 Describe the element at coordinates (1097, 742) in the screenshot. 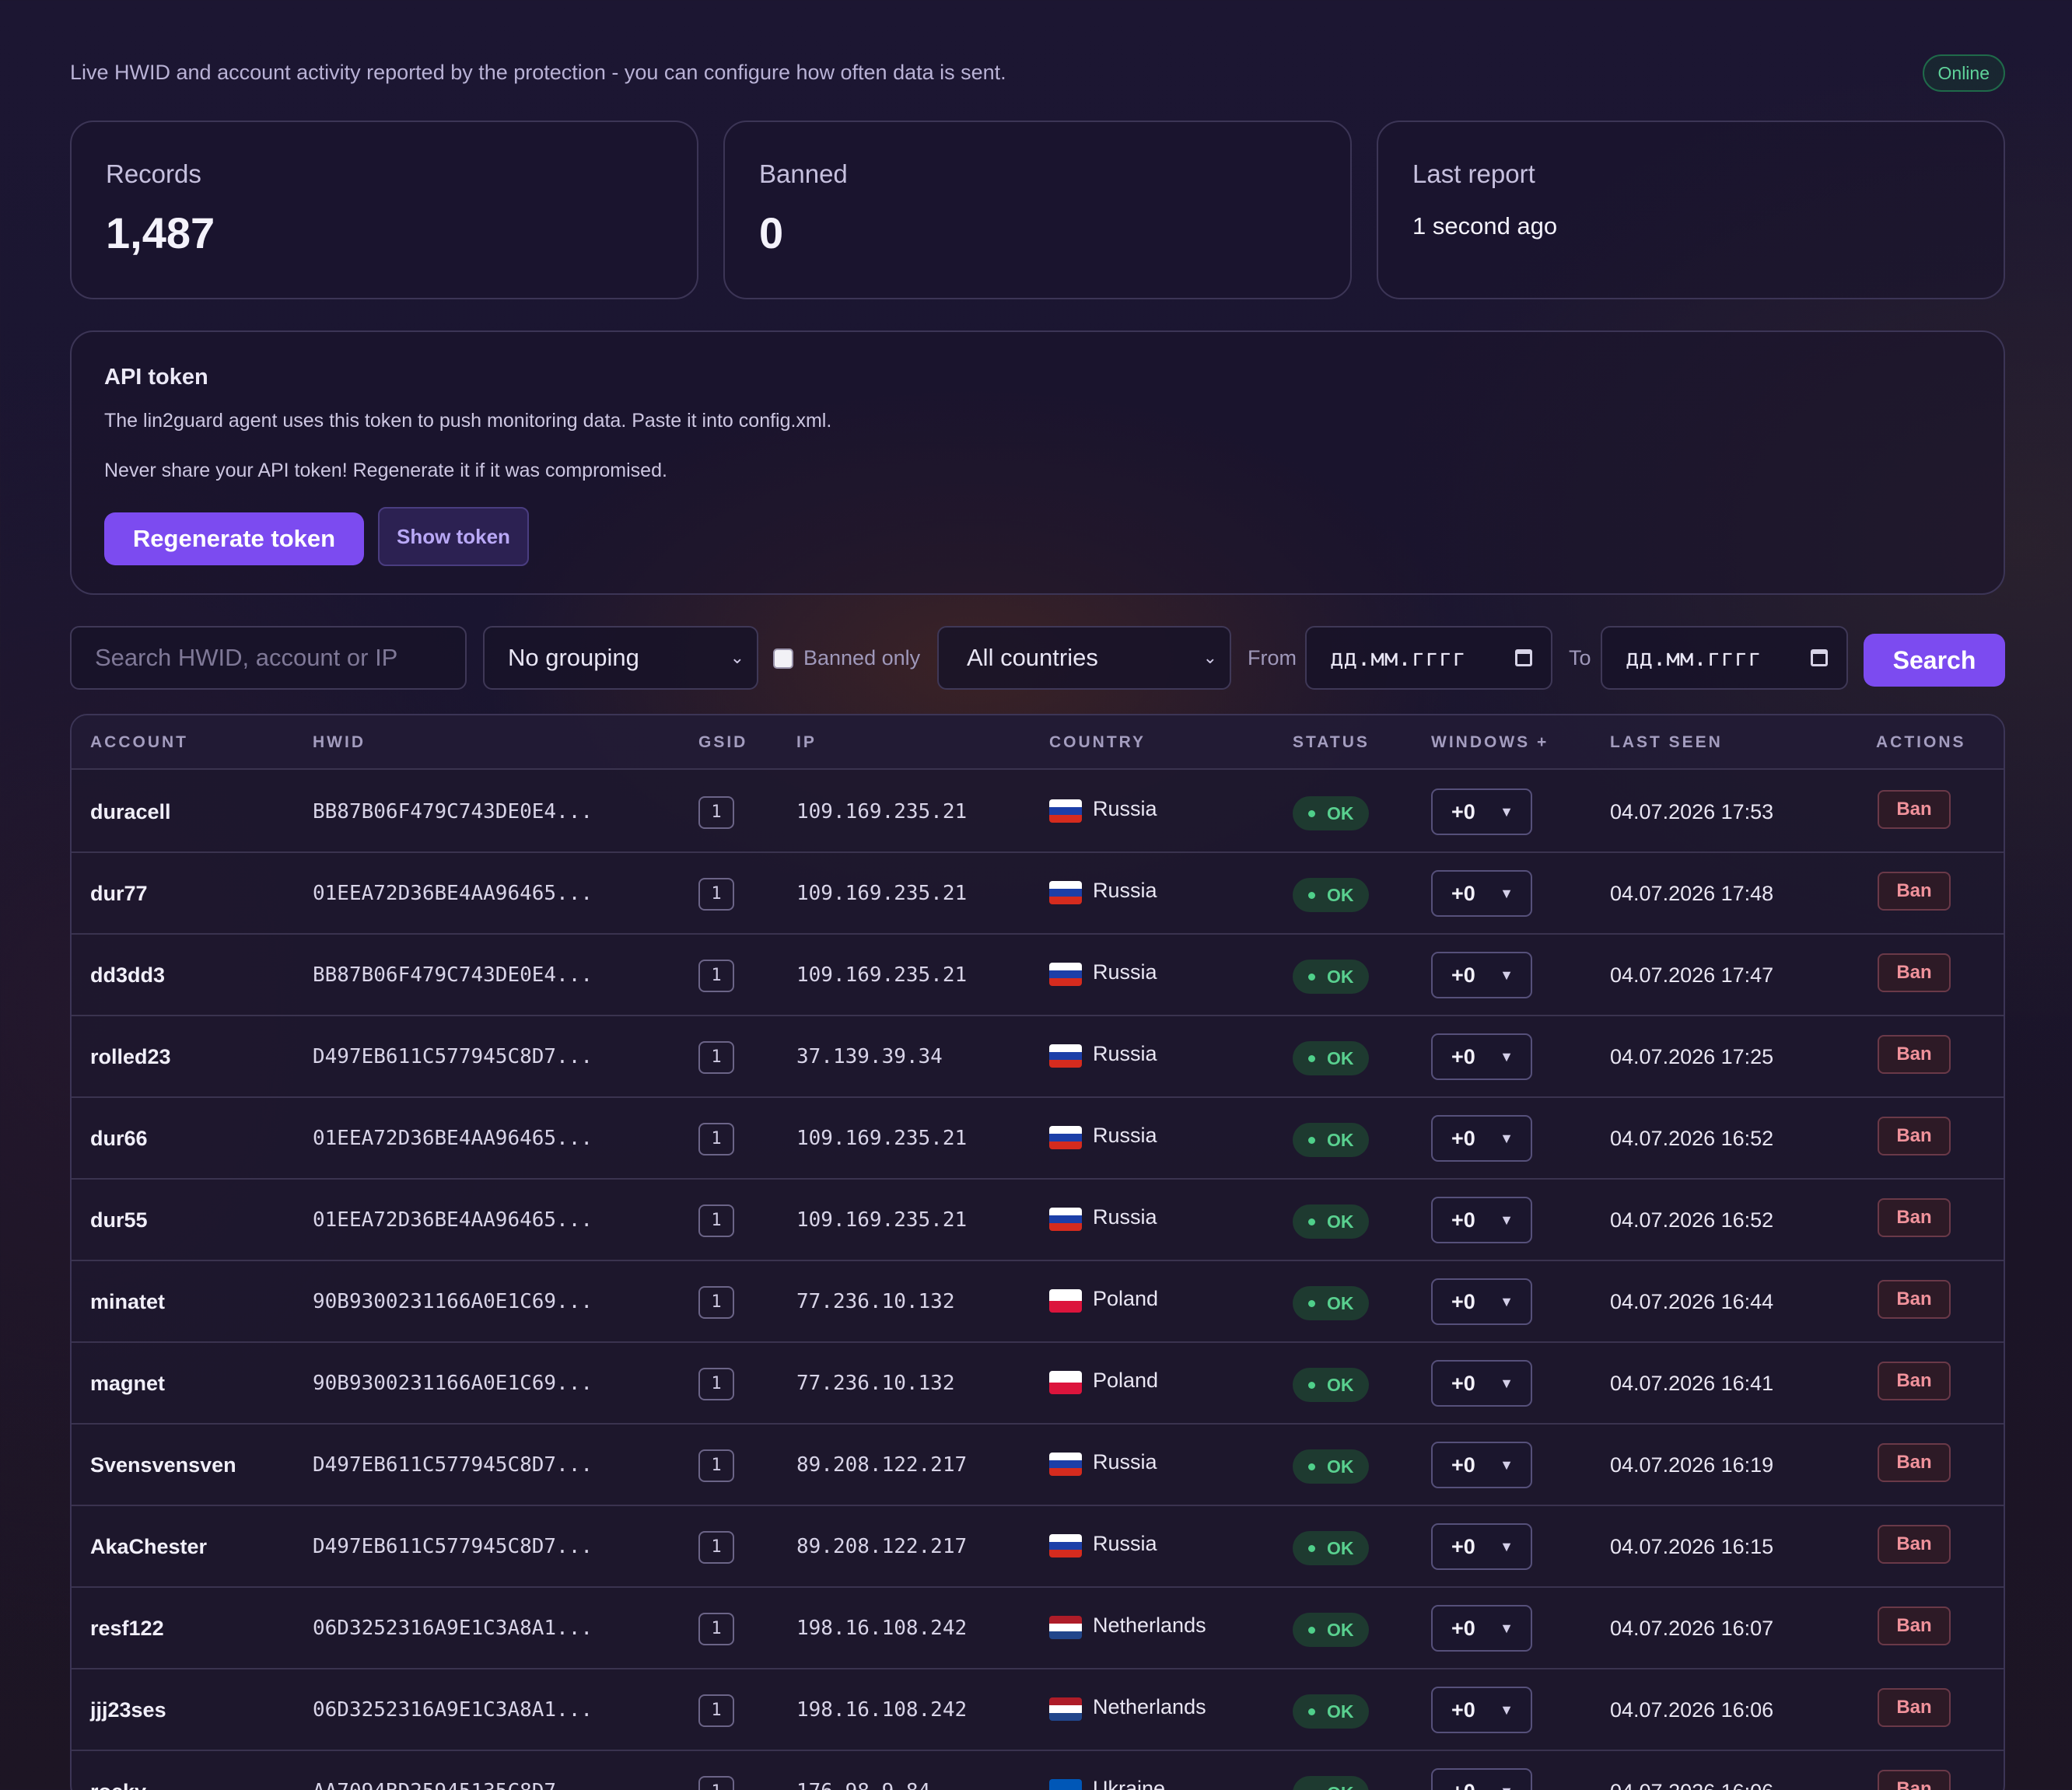

I see `column-header-country: COUNTRY` at that location.